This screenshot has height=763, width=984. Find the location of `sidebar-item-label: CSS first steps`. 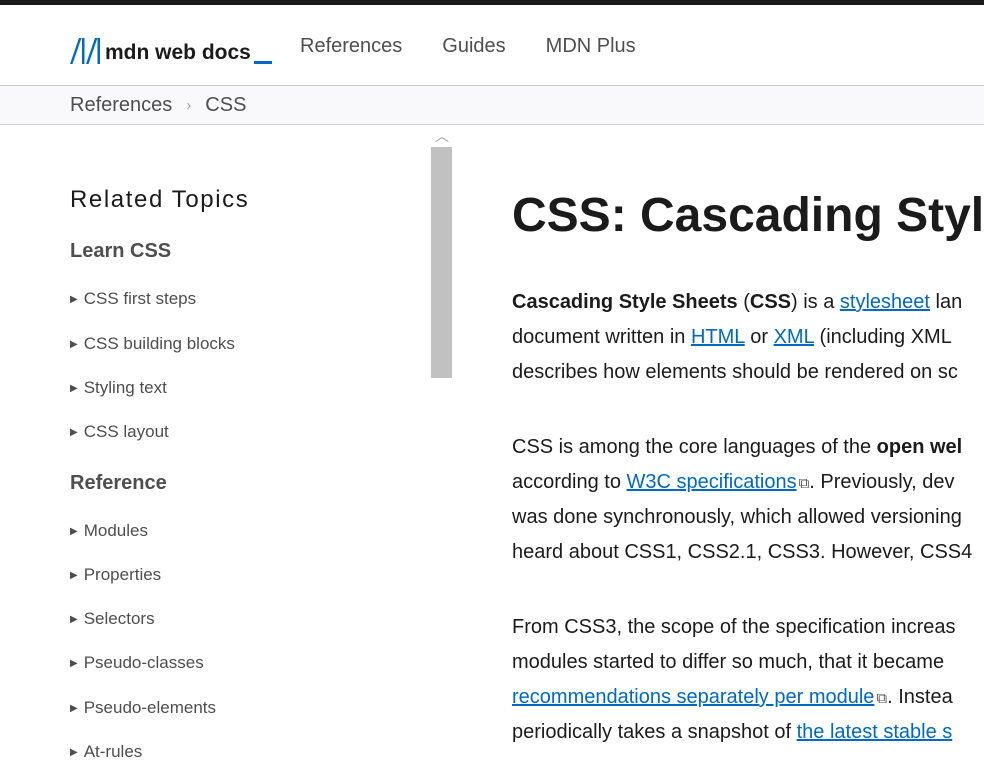

sidebar-item-label: CSS first steps is located at coordinates (140, 298).